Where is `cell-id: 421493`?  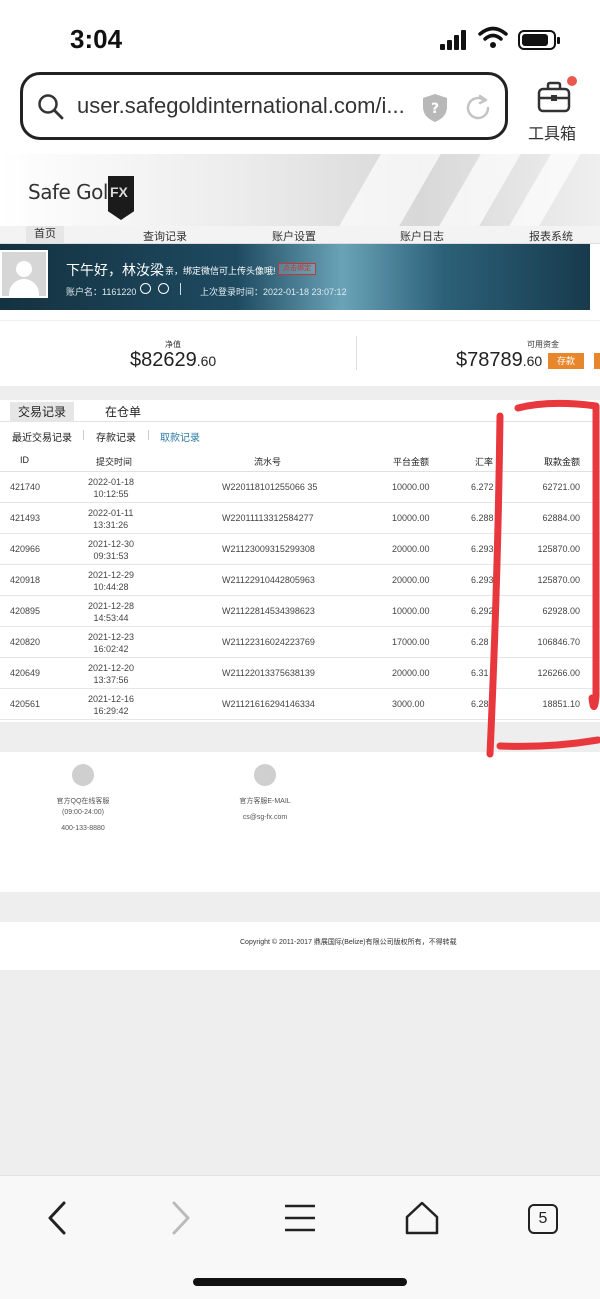 cell-id: 421493 is located at coordinates (25, 518).